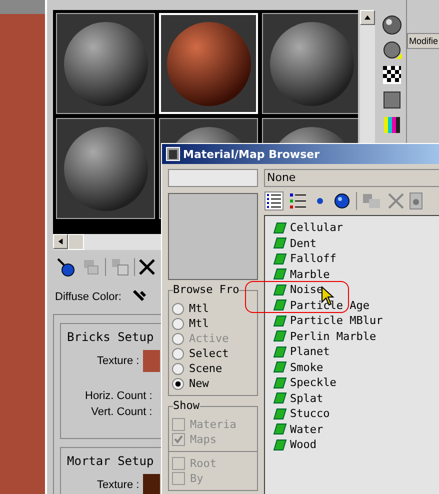 The height and width of the screenshot is (494, 439). Describe the element at coordinates (209, 338) in the screenshot. I see `option-label: Active` at that location.